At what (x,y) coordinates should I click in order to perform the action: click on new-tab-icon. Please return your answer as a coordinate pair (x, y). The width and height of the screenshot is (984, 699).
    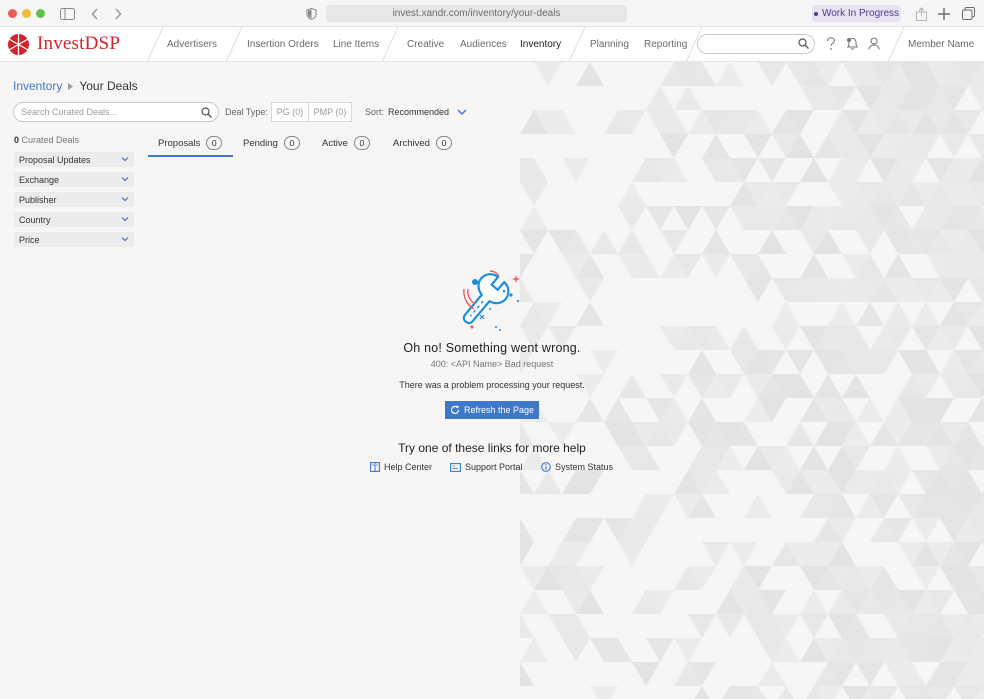
    Looking at the image, I should click on (944, 13).